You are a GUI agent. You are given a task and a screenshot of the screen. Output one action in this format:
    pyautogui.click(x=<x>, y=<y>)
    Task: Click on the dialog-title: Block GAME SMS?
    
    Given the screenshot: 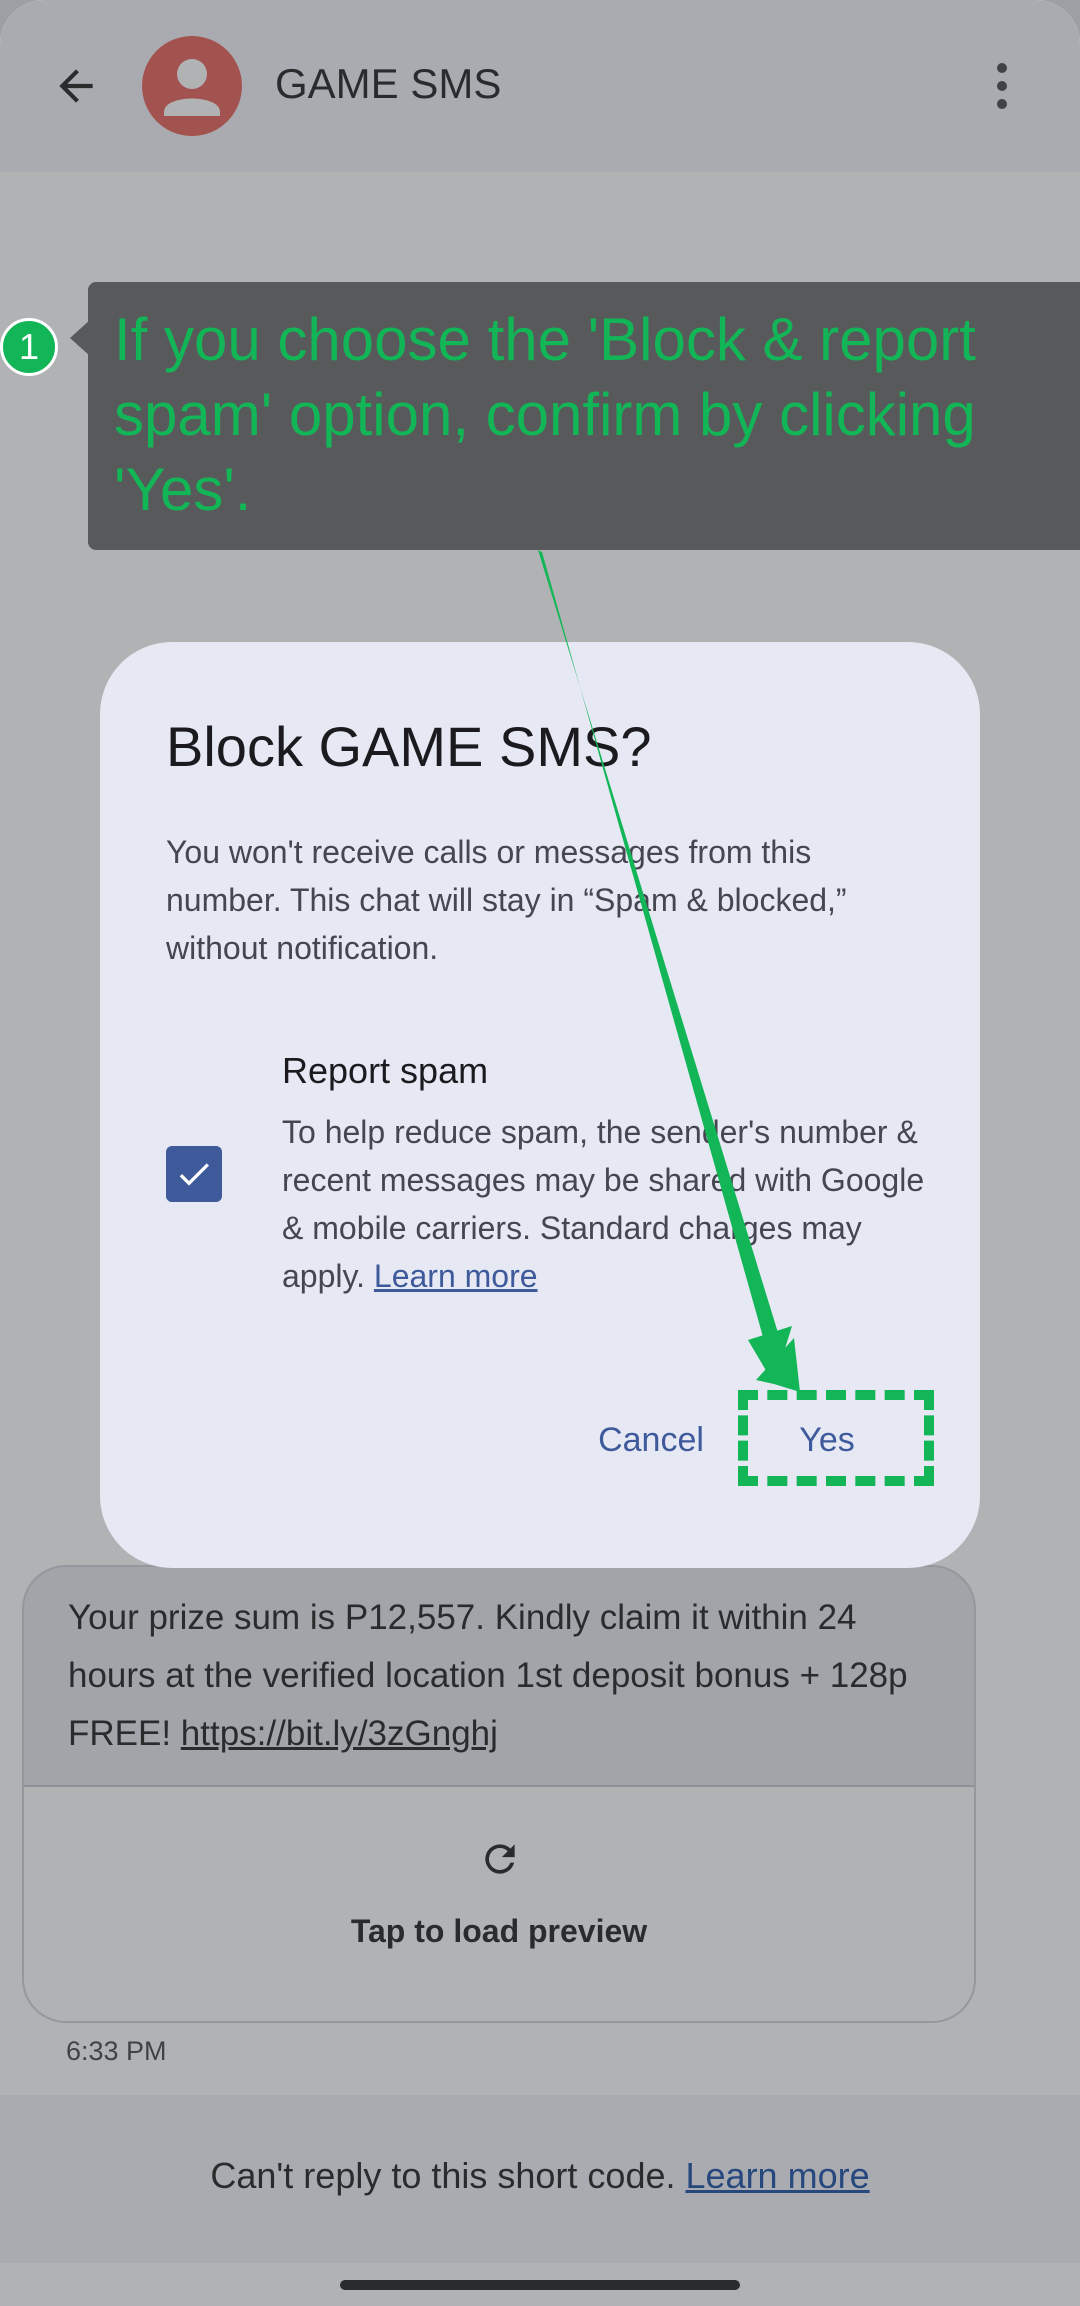 What is the action you would take?
    pyautogui.click(x=409, y=746)
    